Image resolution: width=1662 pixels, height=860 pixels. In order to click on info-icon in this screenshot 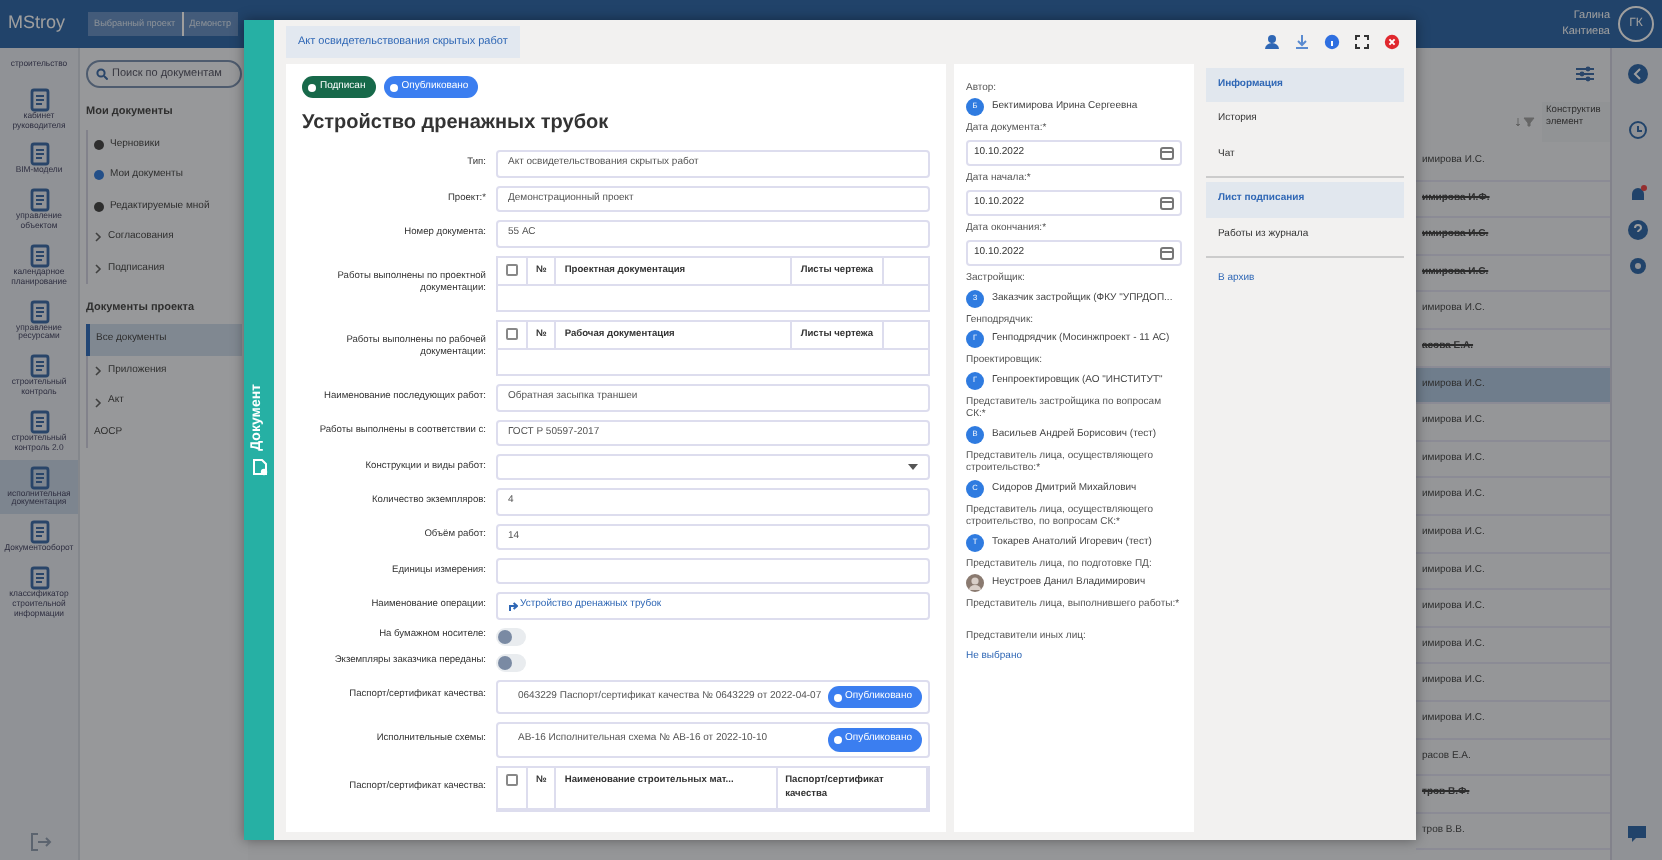, I will do `click(1332, 41)`.